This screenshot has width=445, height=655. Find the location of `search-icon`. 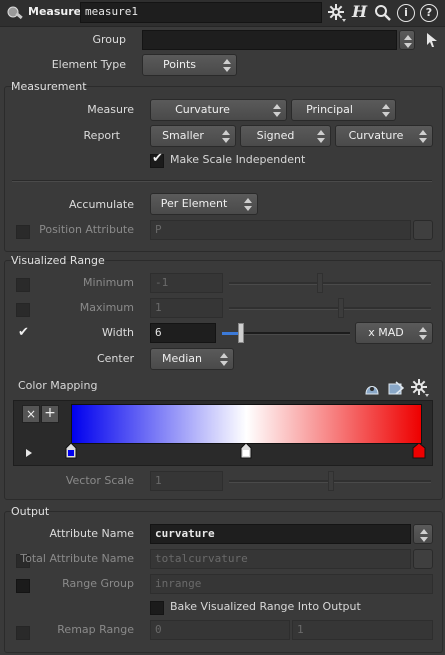

search-icon is located at coordinates (383, 13).